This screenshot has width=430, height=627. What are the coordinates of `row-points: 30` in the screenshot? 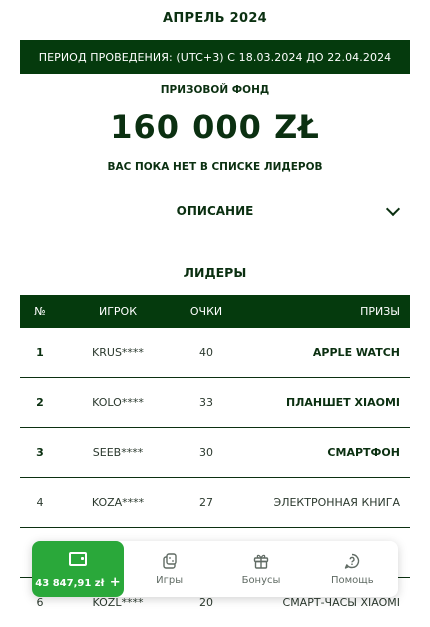 It's located at (206, 452).